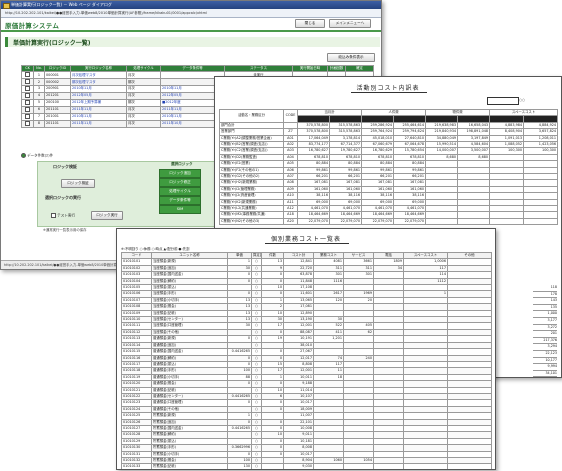 The image size is (562, 471). Describe the element at coordinates (307, 243) in the screenshot. I see `unit-report-title-underline` at that location.